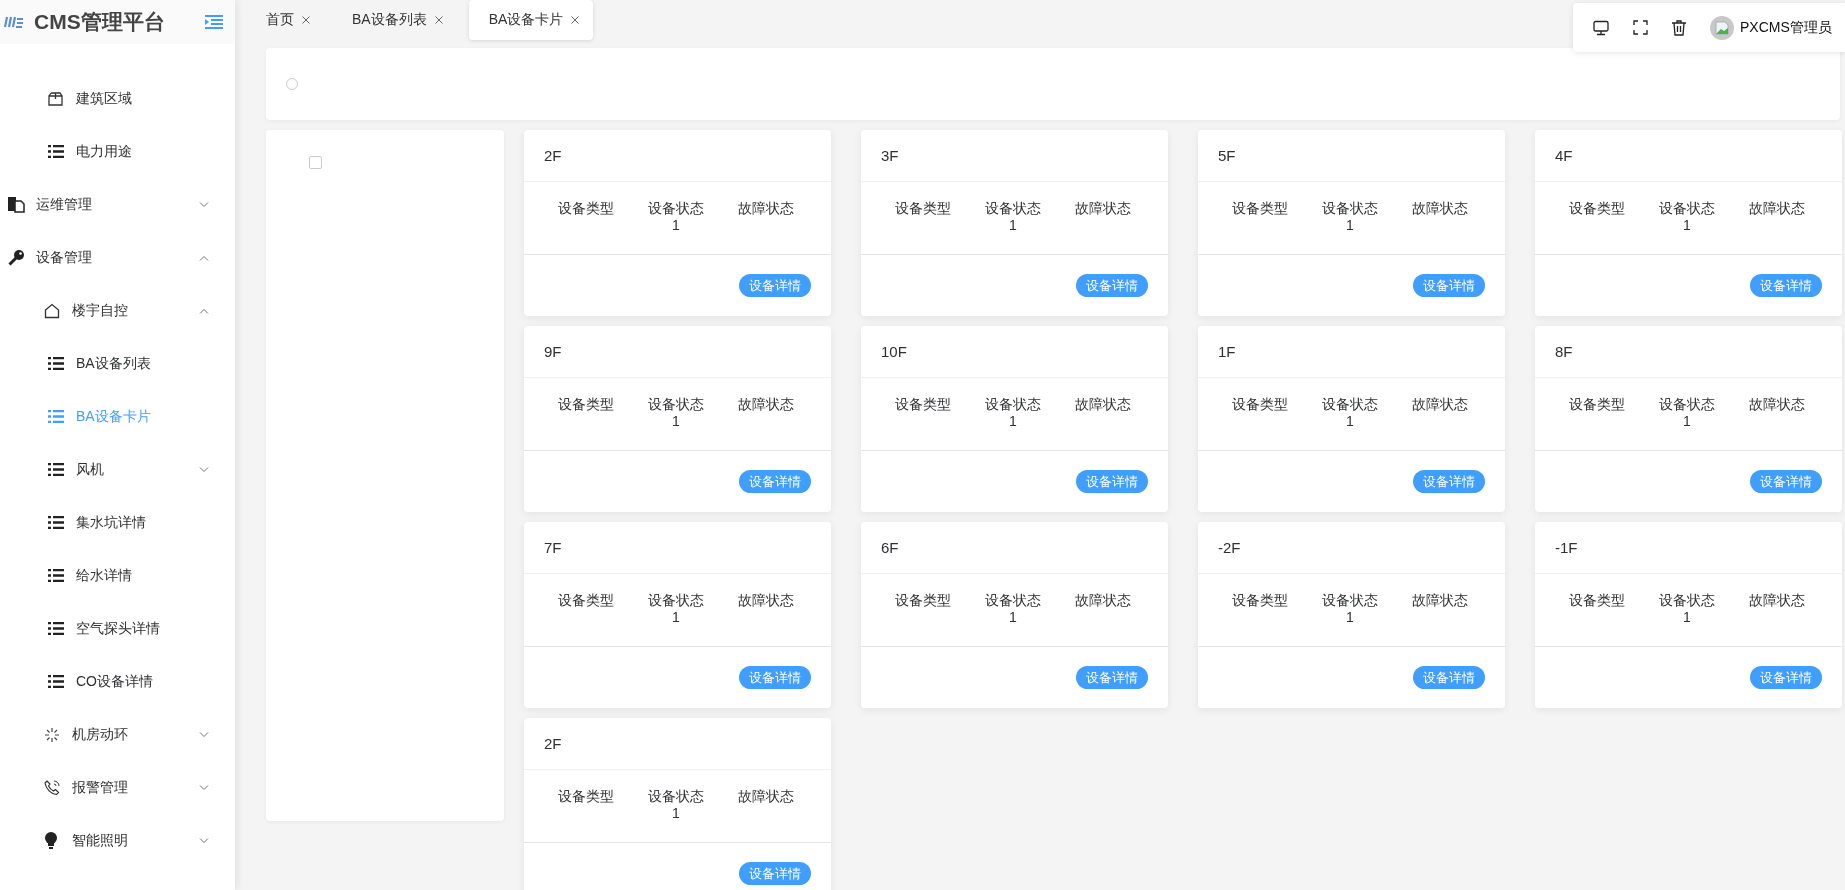  I want to click on card-title: 10F, so click(1014, 352).